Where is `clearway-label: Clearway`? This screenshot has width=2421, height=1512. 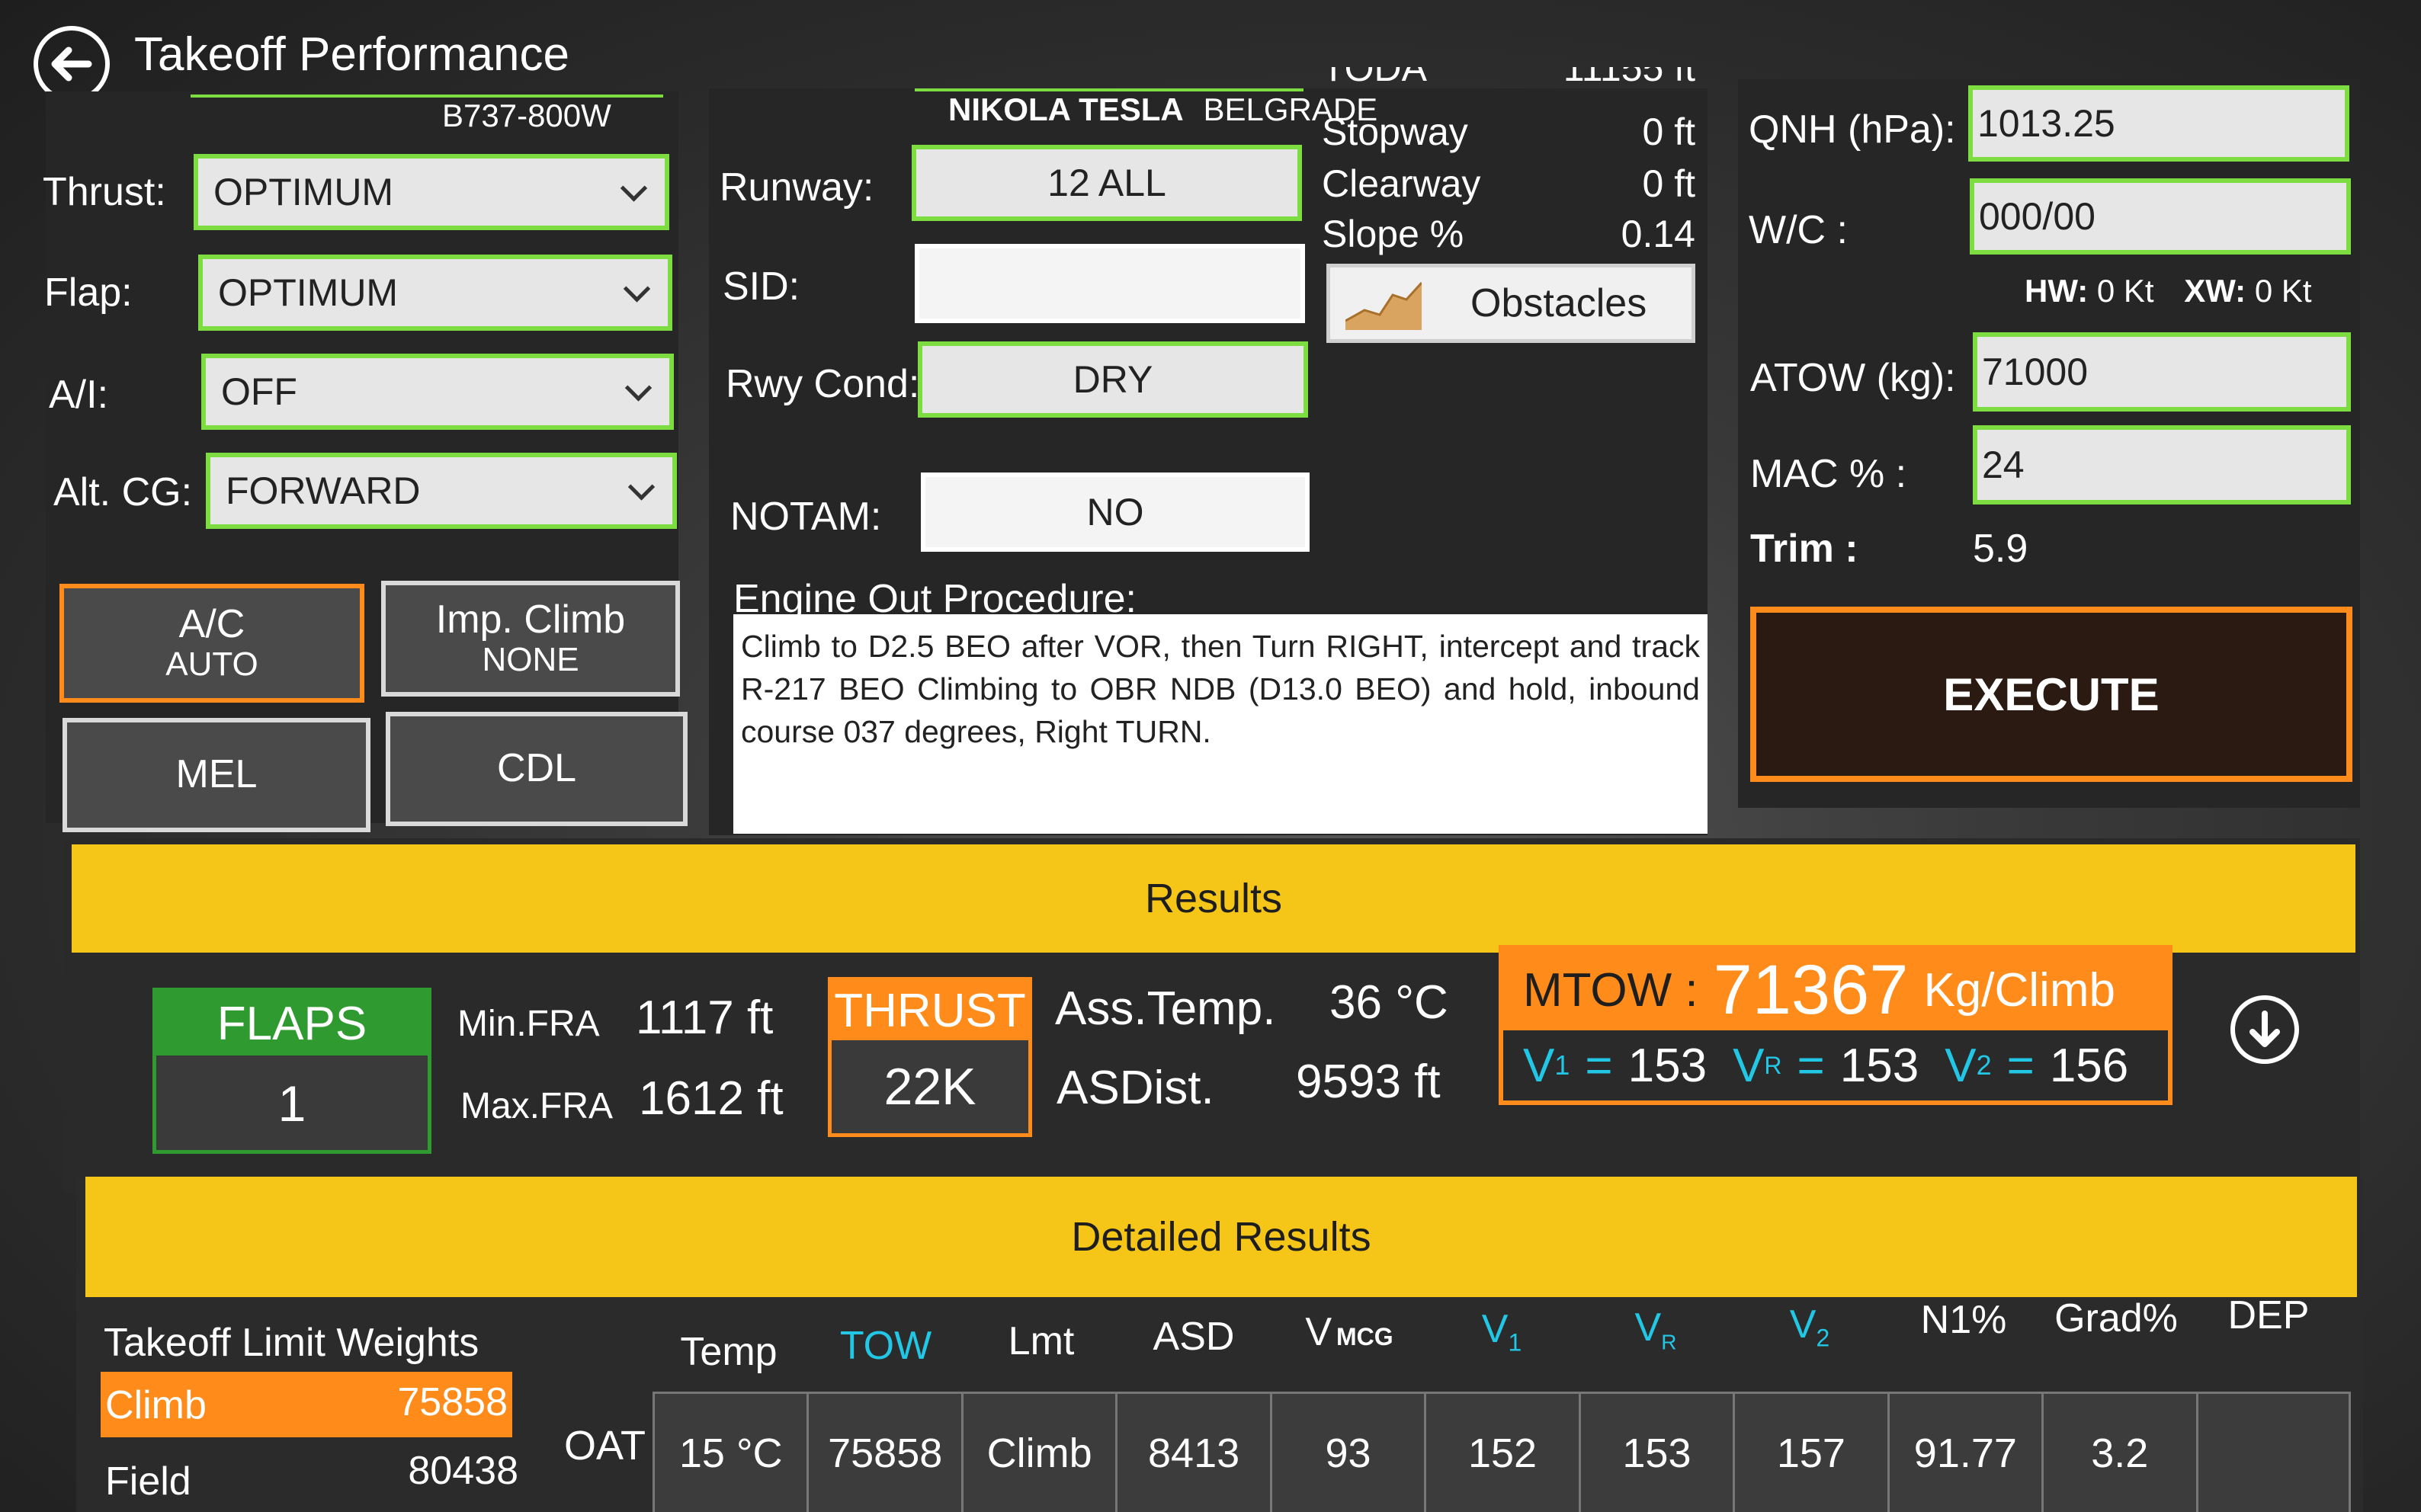
clearway-label: Clearway is located at coordinates (1401, 183).